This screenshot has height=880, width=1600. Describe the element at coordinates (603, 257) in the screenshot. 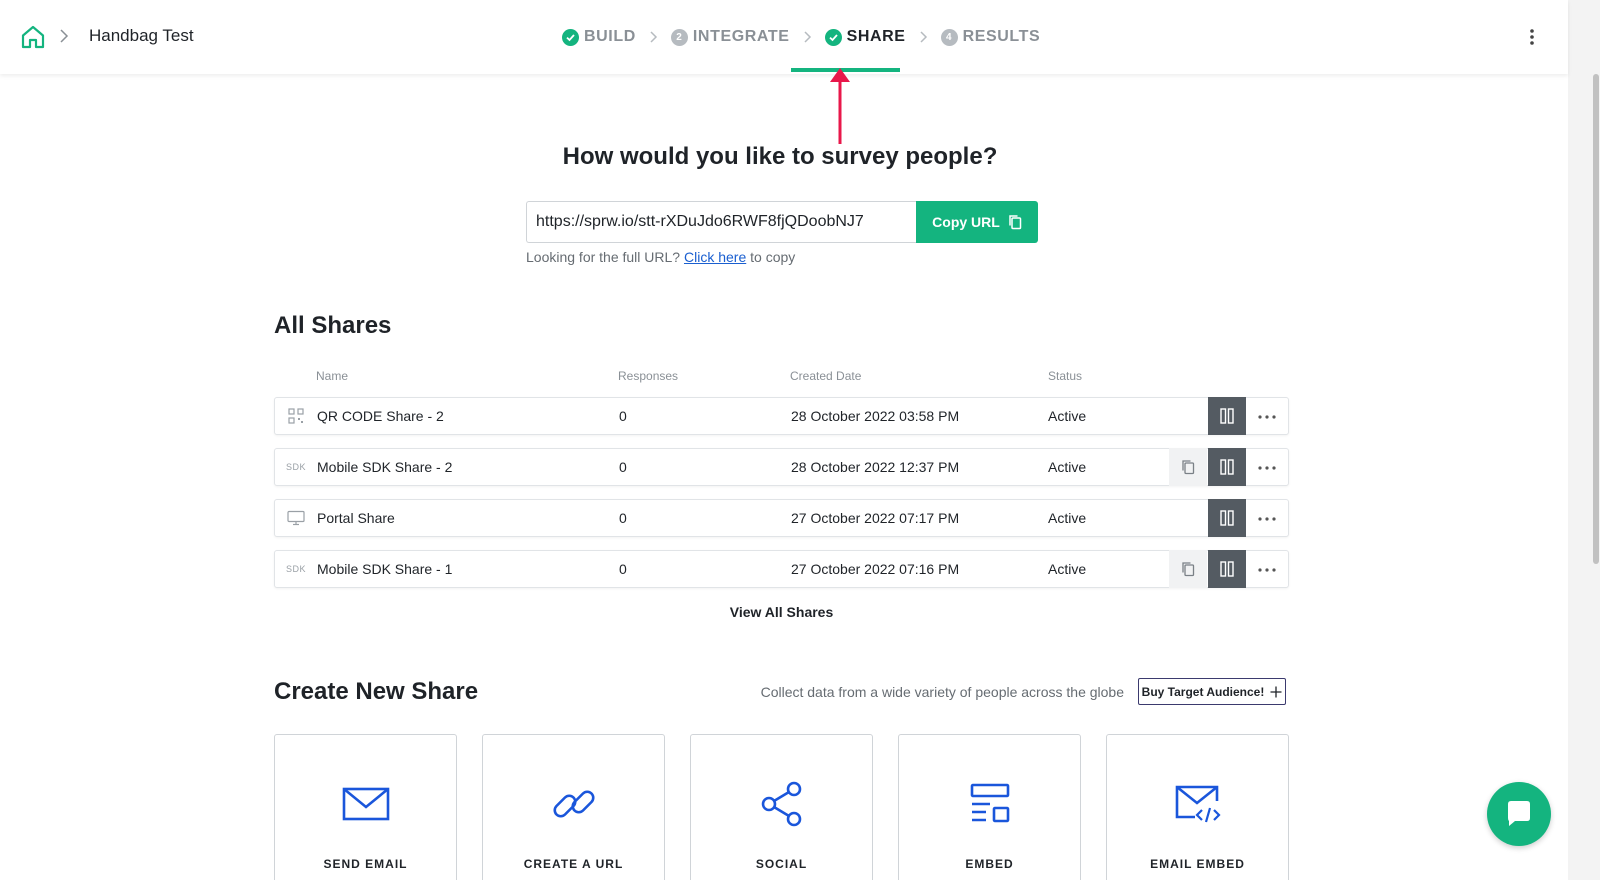

I see `hint-prefix: Looking for the full URL?` at that location.